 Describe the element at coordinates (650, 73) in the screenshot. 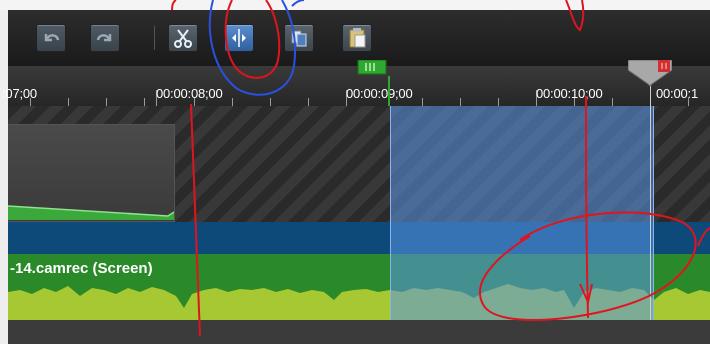

I see `out-point-marker` at that location.